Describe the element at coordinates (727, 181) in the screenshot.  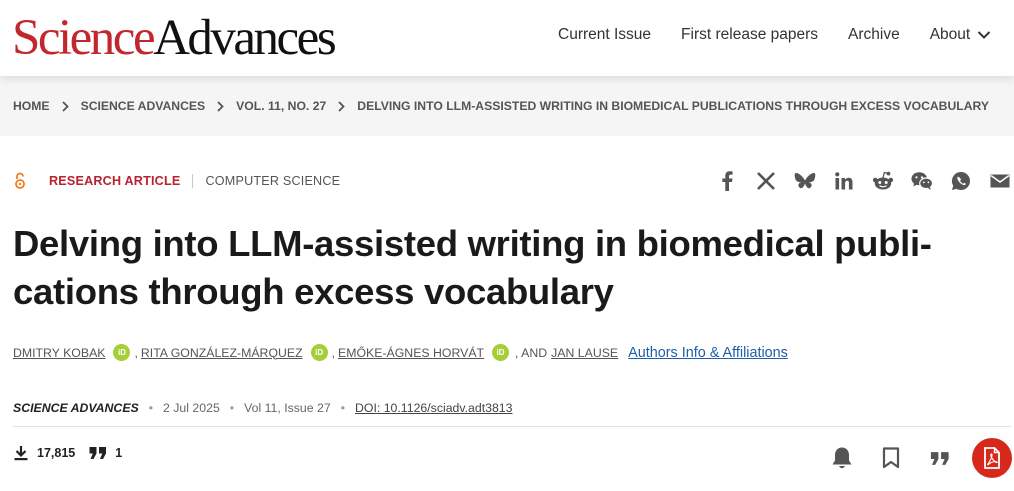
I see `facebook-icon` at that location.